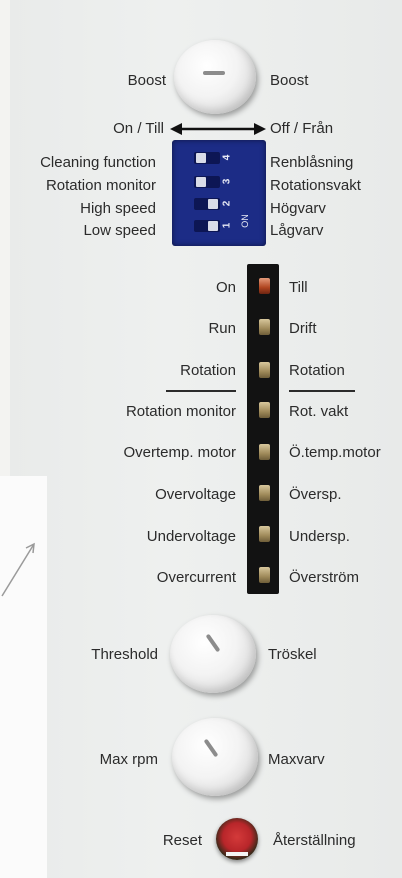 This screenshot has height=878, width=402. What do you see at coordinates (244, 221) in the screenshot?
I see `dip-on-label: ON` at bounding box center [244, 221].